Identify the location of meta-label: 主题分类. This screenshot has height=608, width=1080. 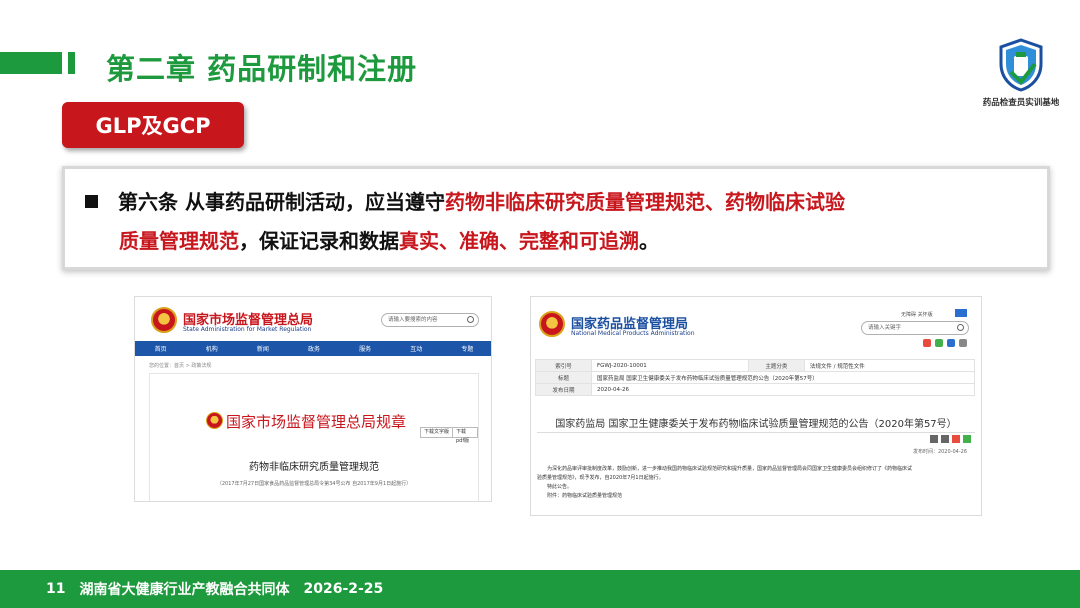
(776, 365).